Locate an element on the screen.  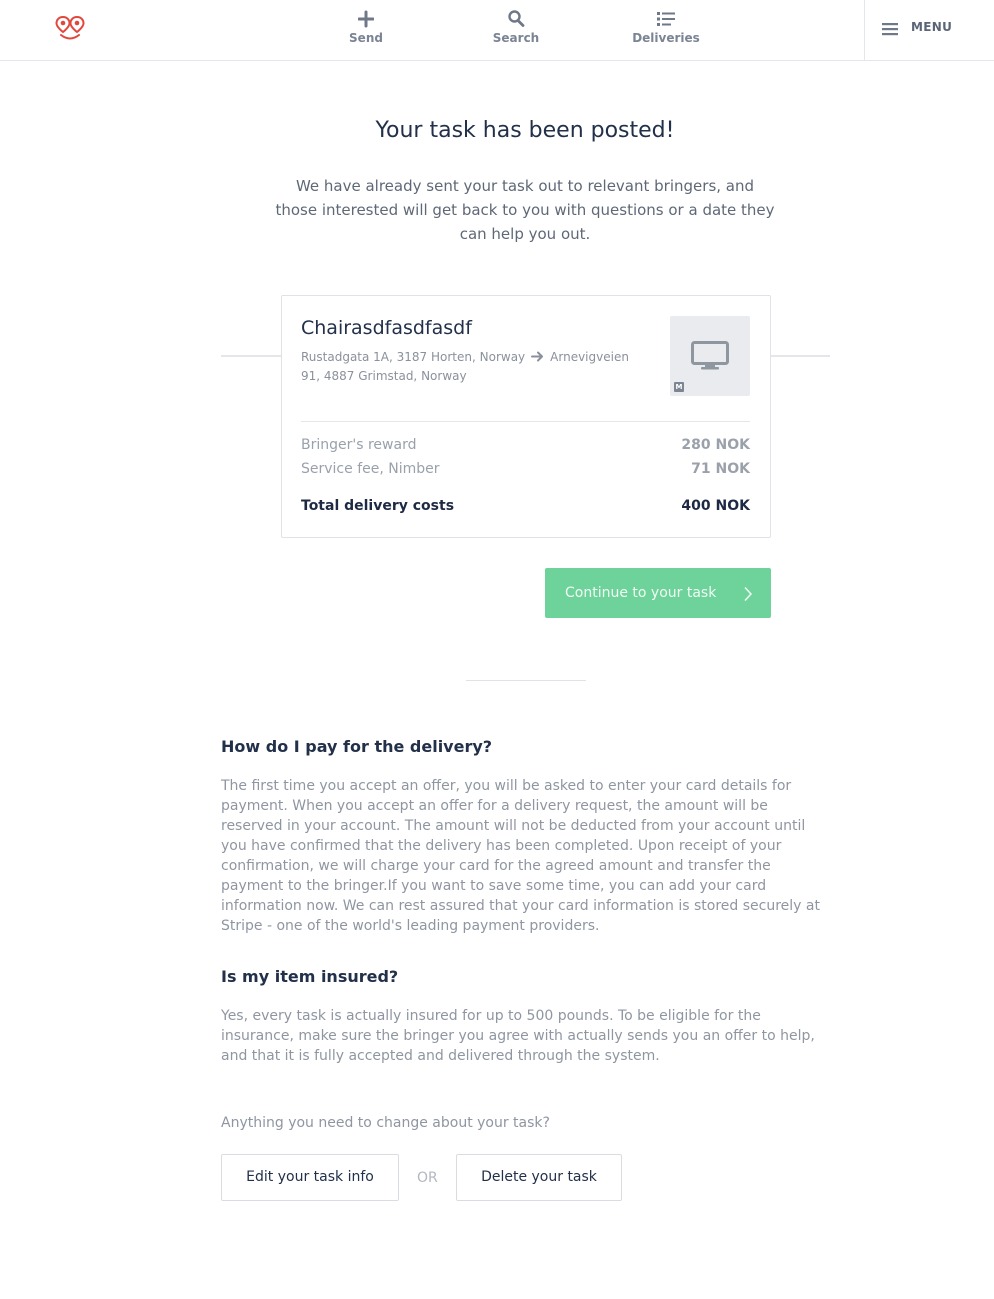
arrow-right-icon is located at coordinates (537, 358).